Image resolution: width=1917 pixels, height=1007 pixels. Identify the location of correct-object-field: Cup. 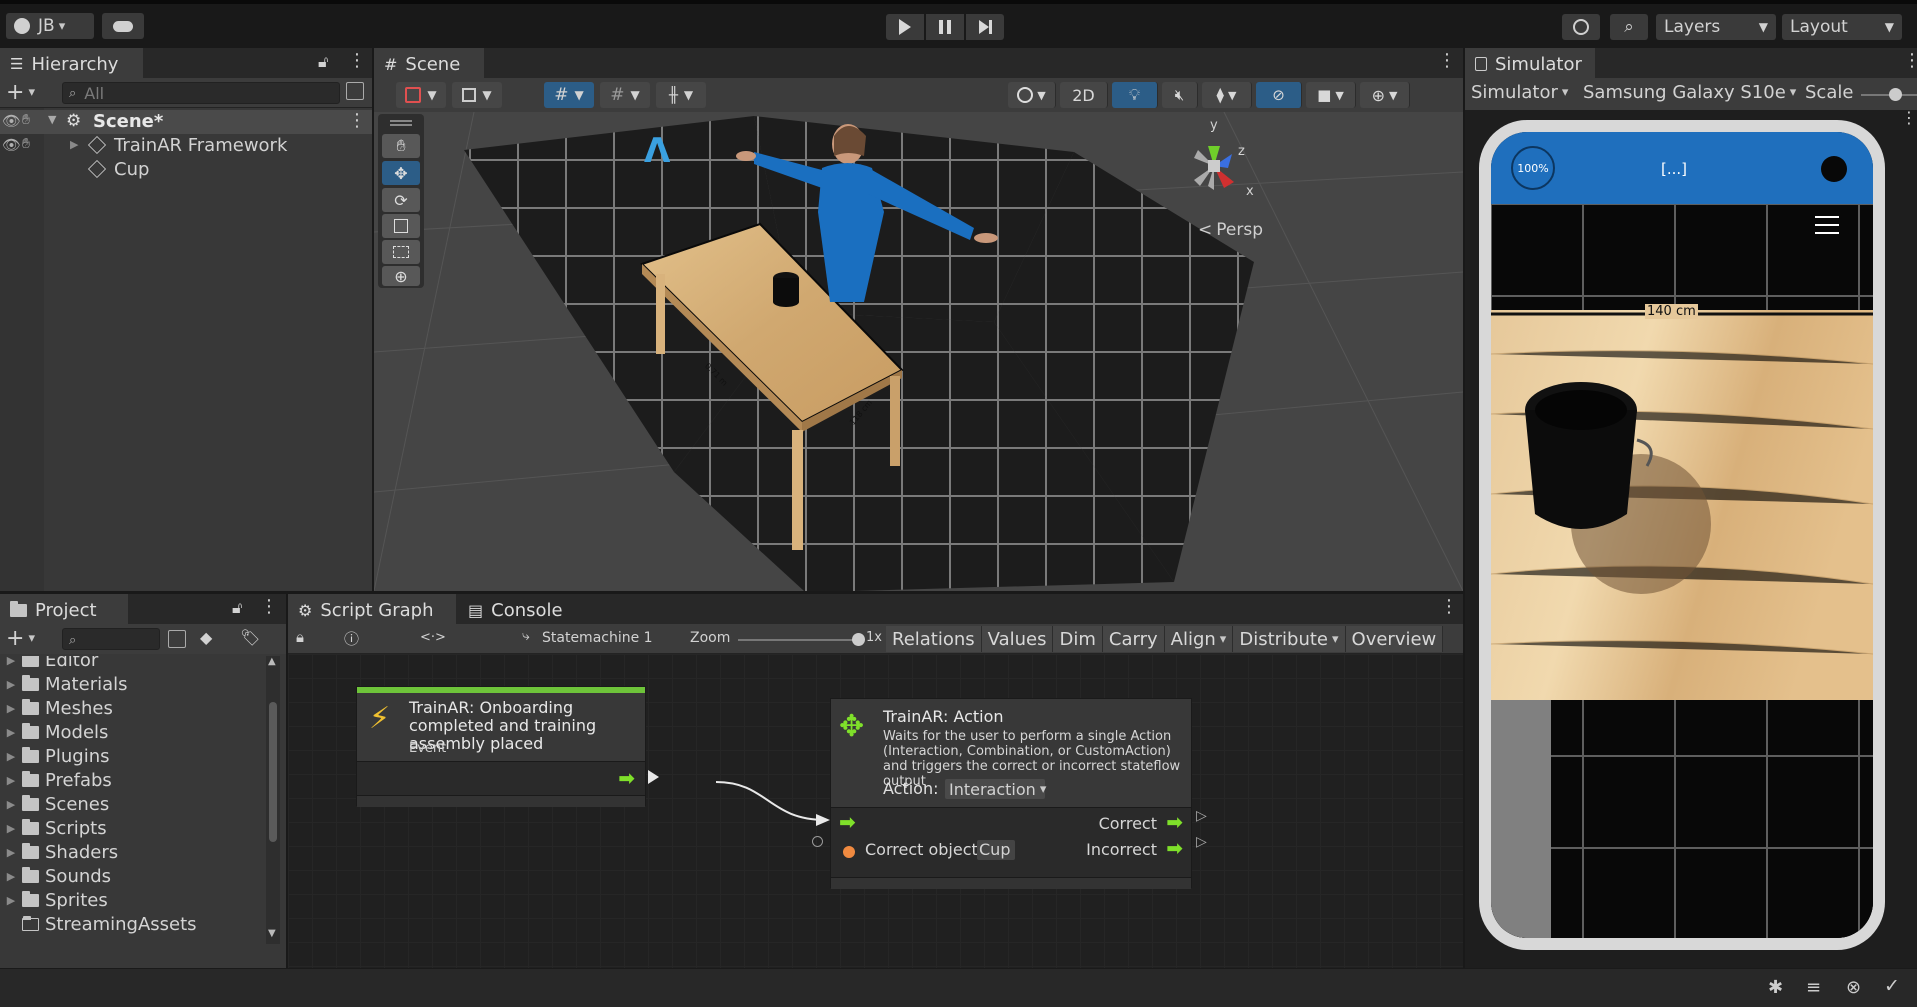
(996, 850).